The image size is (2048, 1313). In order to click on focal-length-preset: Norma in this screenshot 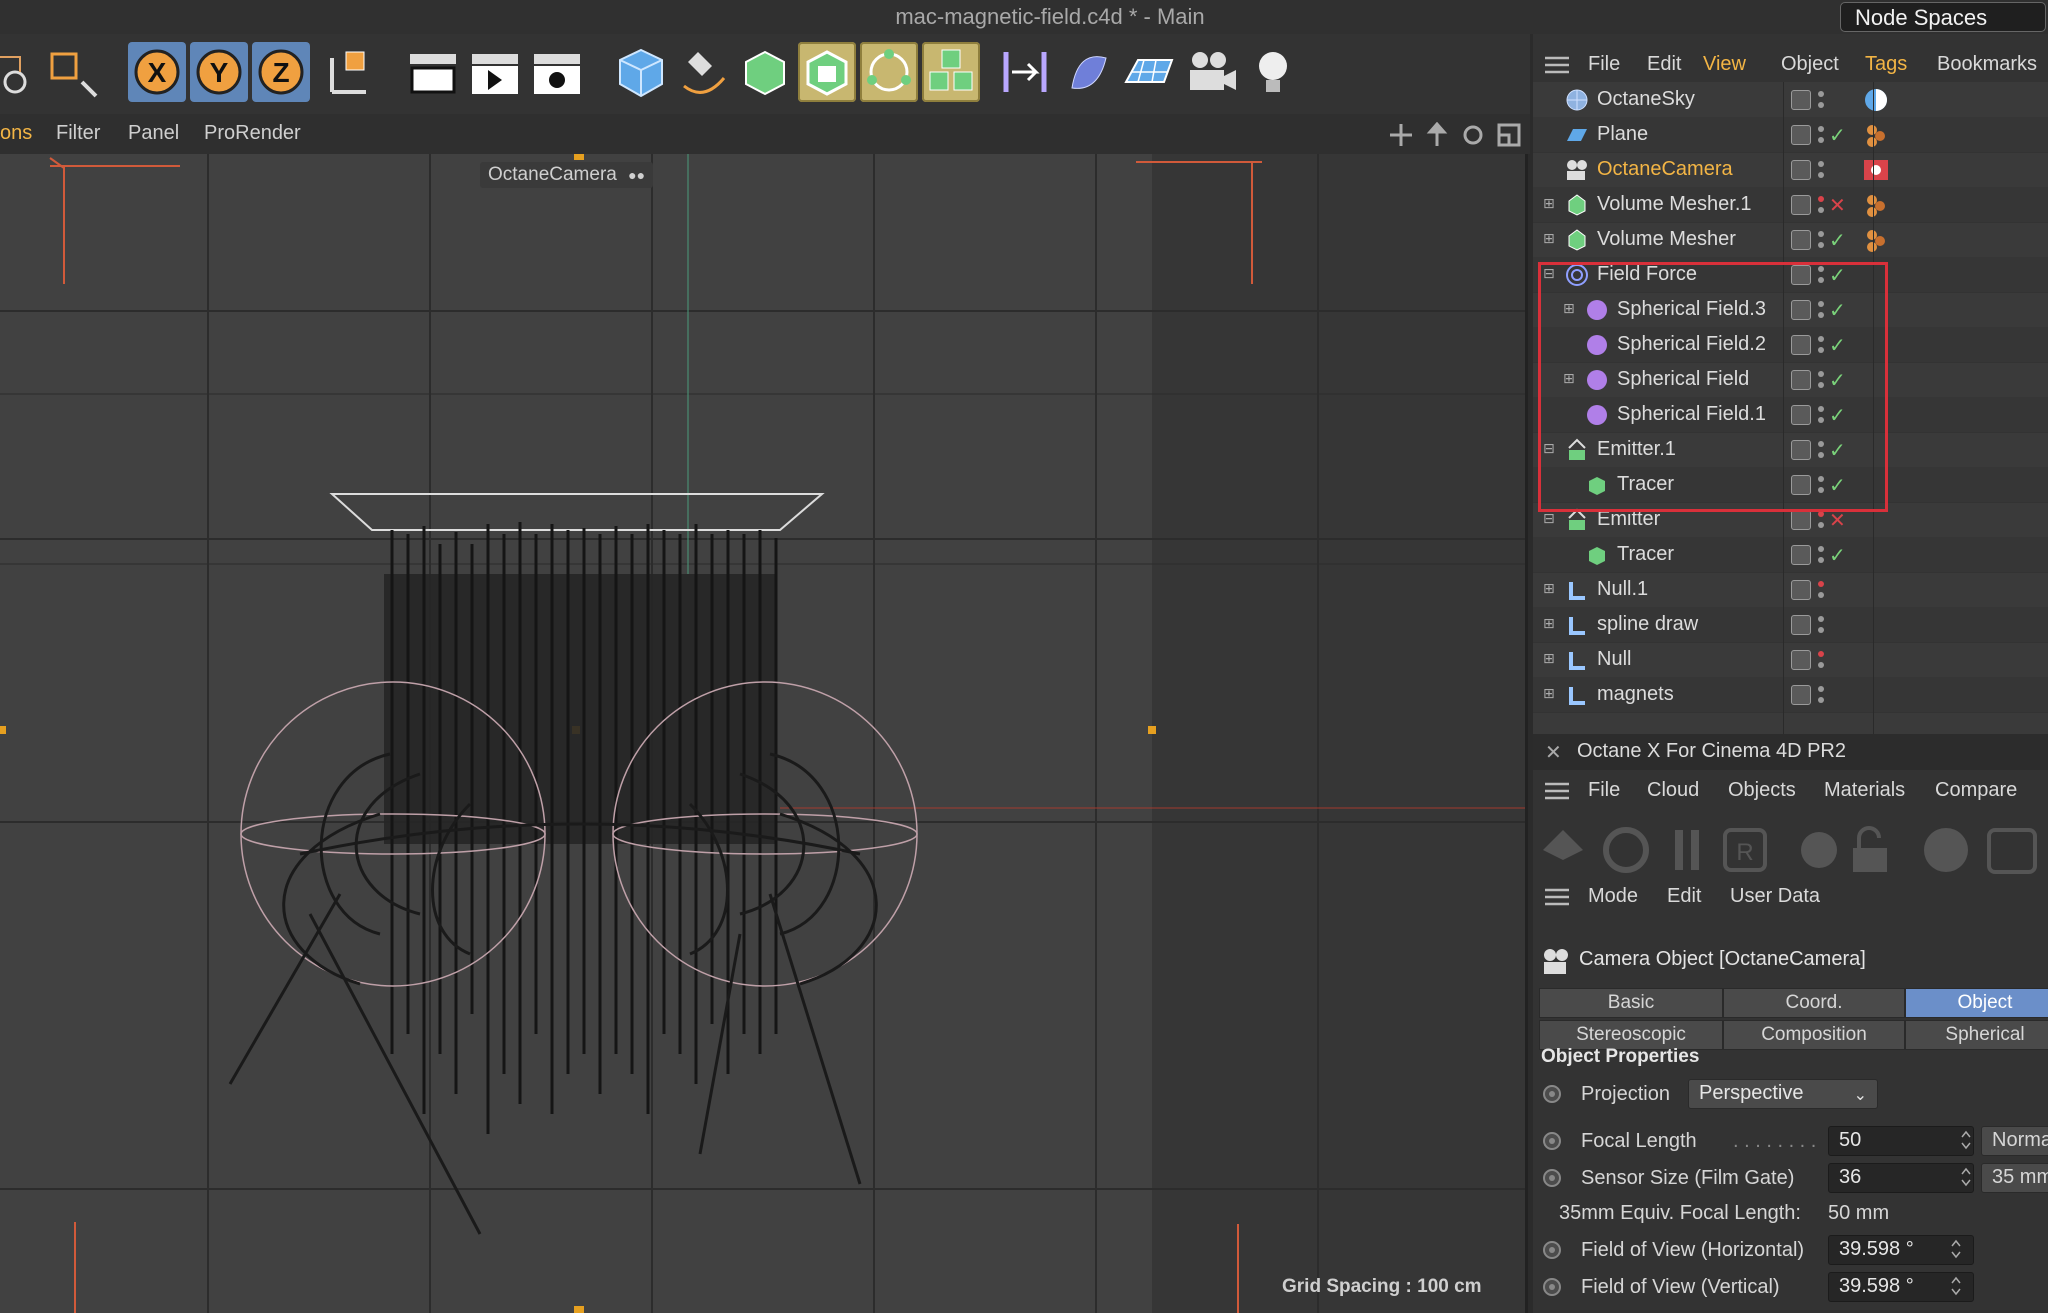, I will do `click(2014, 1141)`.